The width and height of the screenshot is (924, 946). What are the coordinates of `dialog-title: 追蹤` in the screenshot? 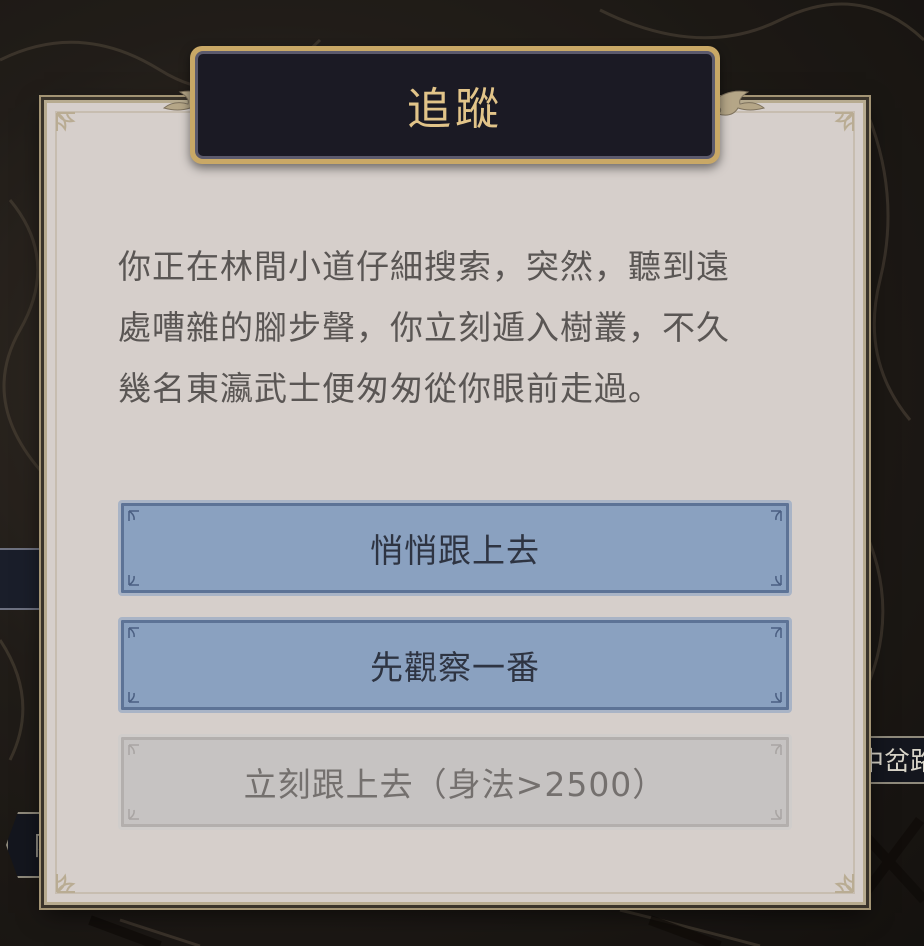 It's located at (455, 109).